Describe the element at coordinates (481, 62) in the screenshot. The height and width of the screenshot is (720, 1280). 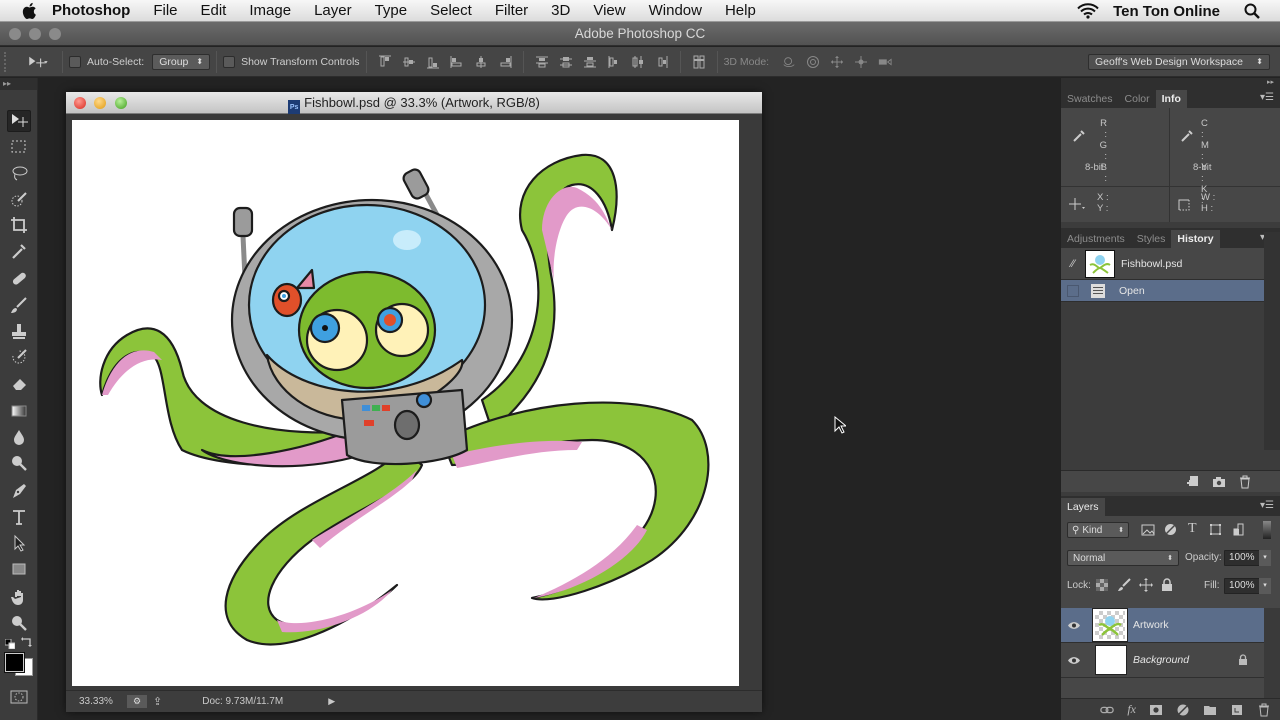
I see `align-horizontal-centers-button` at that location.